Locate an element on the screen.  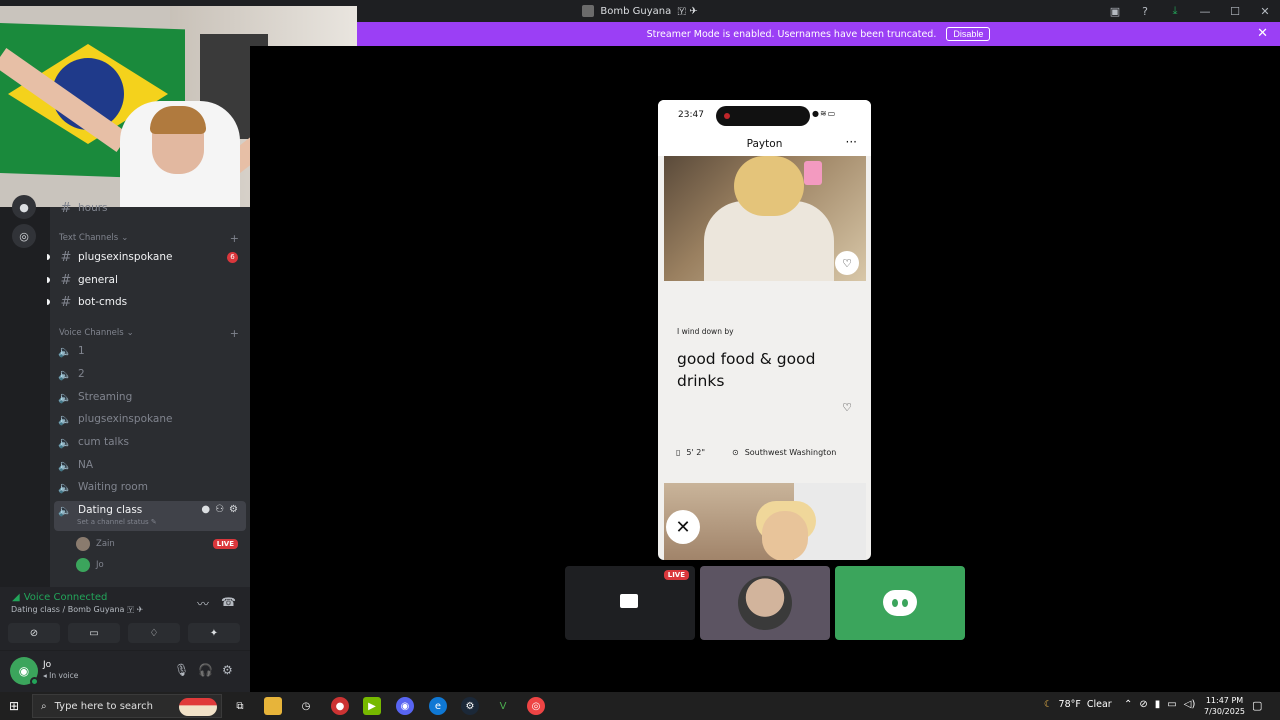
user-panel: ◉ Jo ◂ In voice 🎙 🎧 ⚙ is located at coordinates (125, 671).